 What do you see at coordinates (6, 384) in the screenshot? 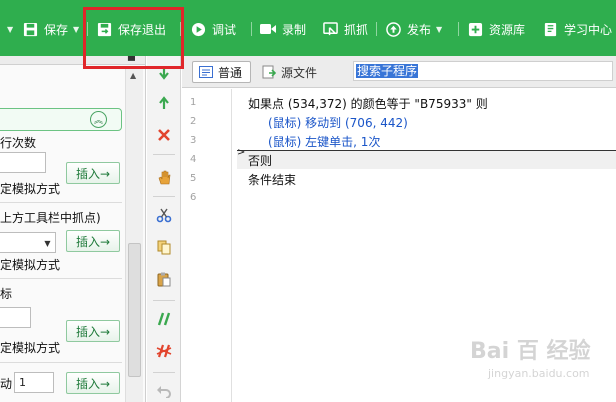
I see `move-label: 动` at bounding box center [6, 384].